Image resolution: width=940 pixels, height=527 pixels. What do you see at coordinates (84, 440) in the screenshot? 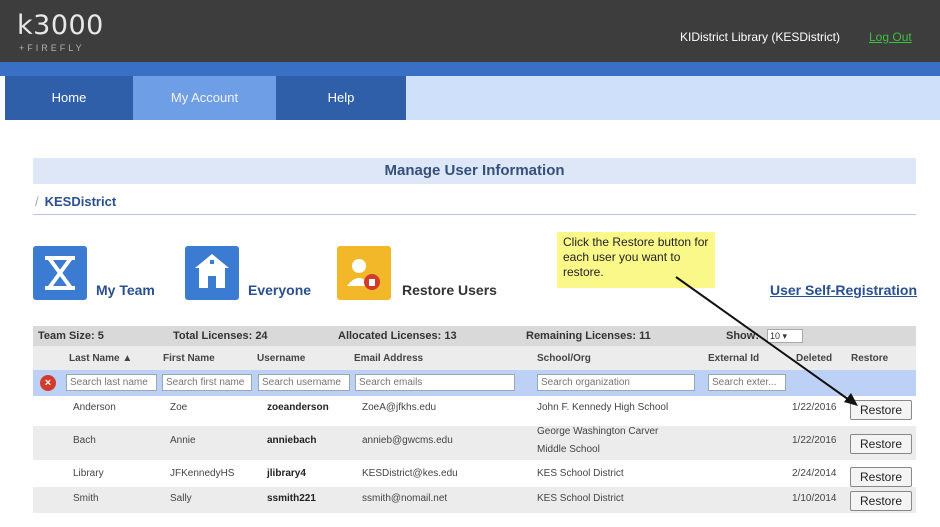
I see `cell-last-name: Bach` at bounding box center [84, 440].